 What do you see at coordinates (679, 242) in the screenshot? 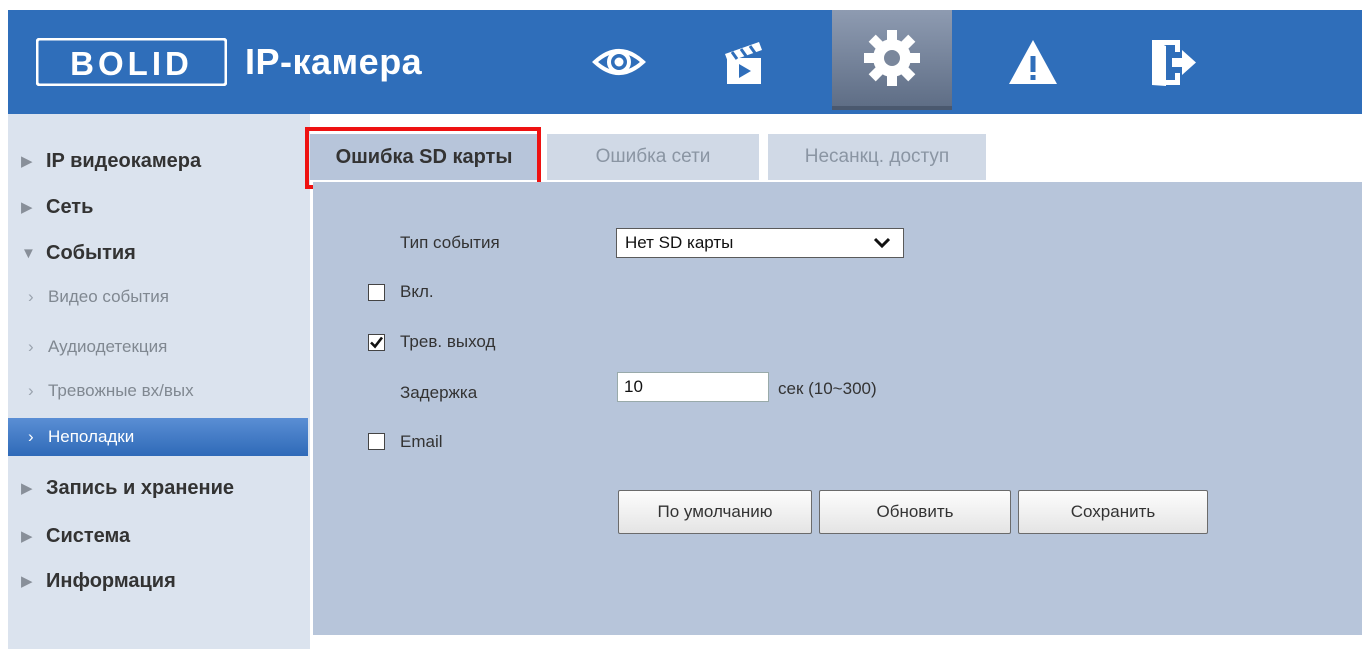
I see `event-type-value: Нет SD карты` at bounding box center [679, 242].